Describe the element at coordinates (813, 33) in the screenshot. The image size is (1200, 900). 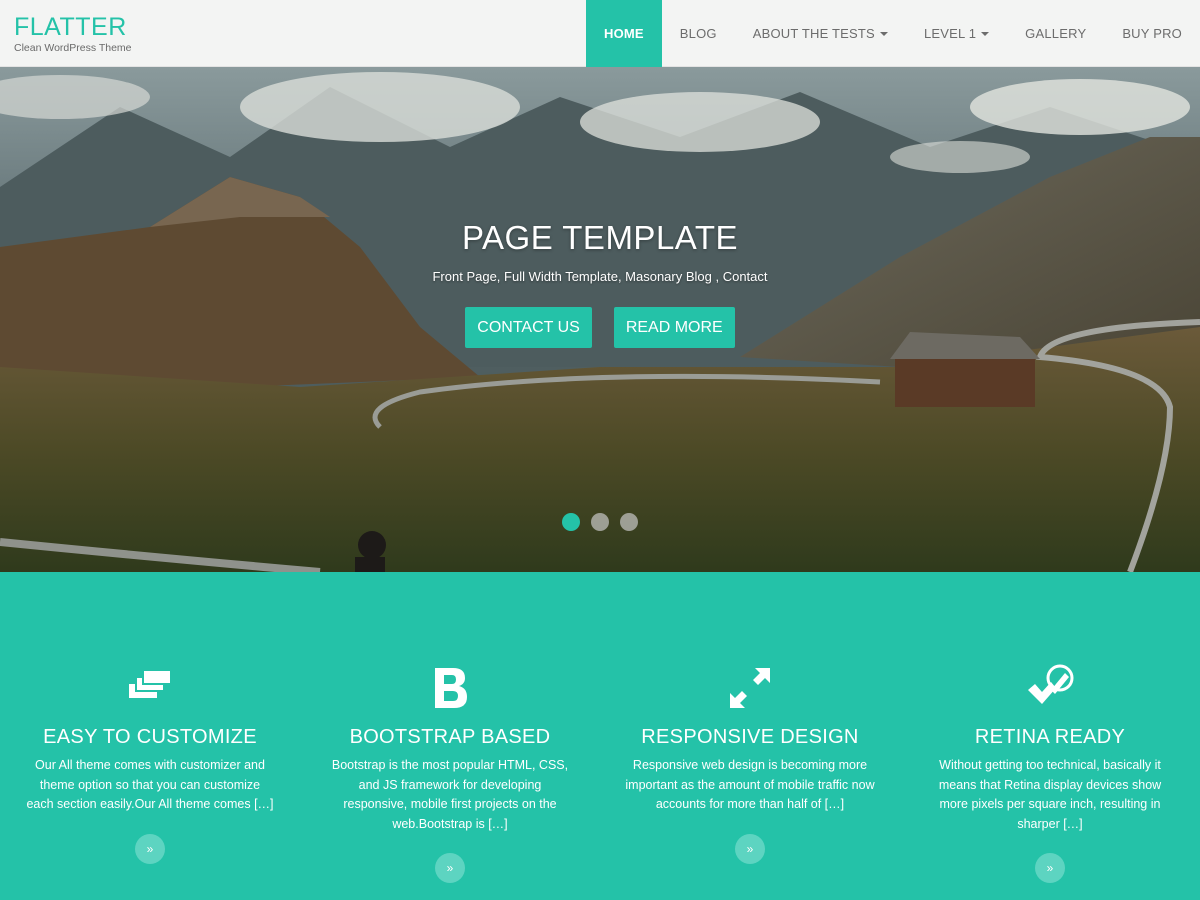
I see `nav-item-label: ABOUT THE TESTS` at that location.